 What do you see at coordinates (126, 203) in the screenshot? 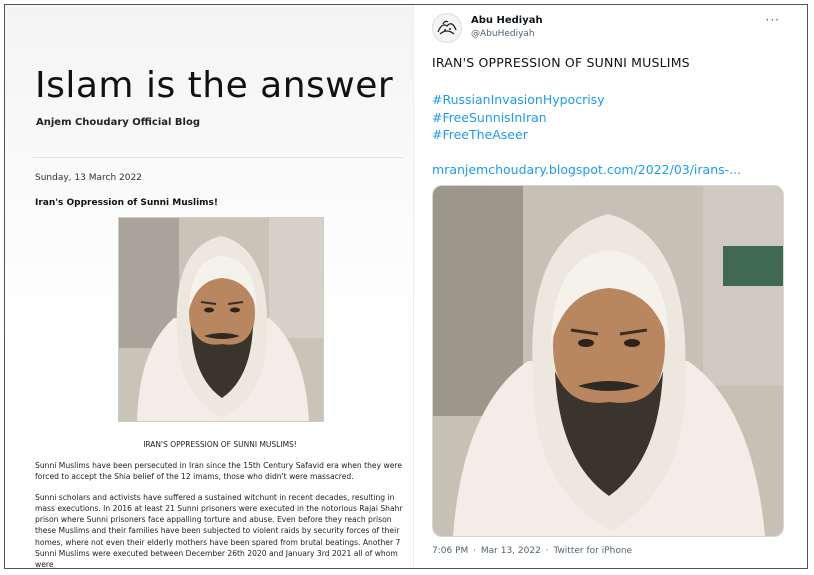
I see `post-title: Iran's Oppression of Sunni Muslims!` at bounding box center [126, 203].